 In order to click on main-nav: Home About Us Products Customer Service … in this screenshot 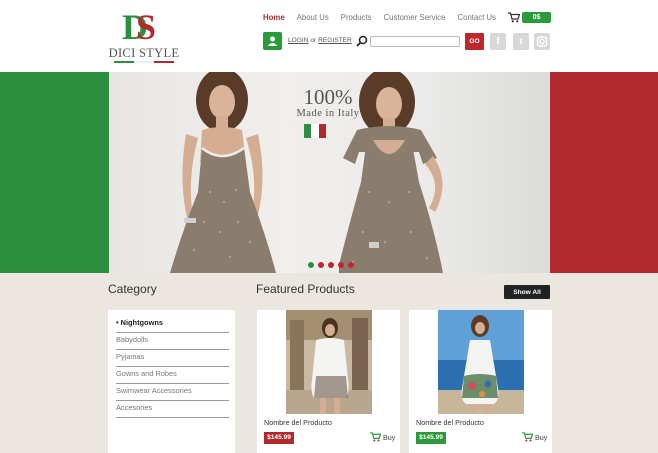, I will do `click(379, 17)`.